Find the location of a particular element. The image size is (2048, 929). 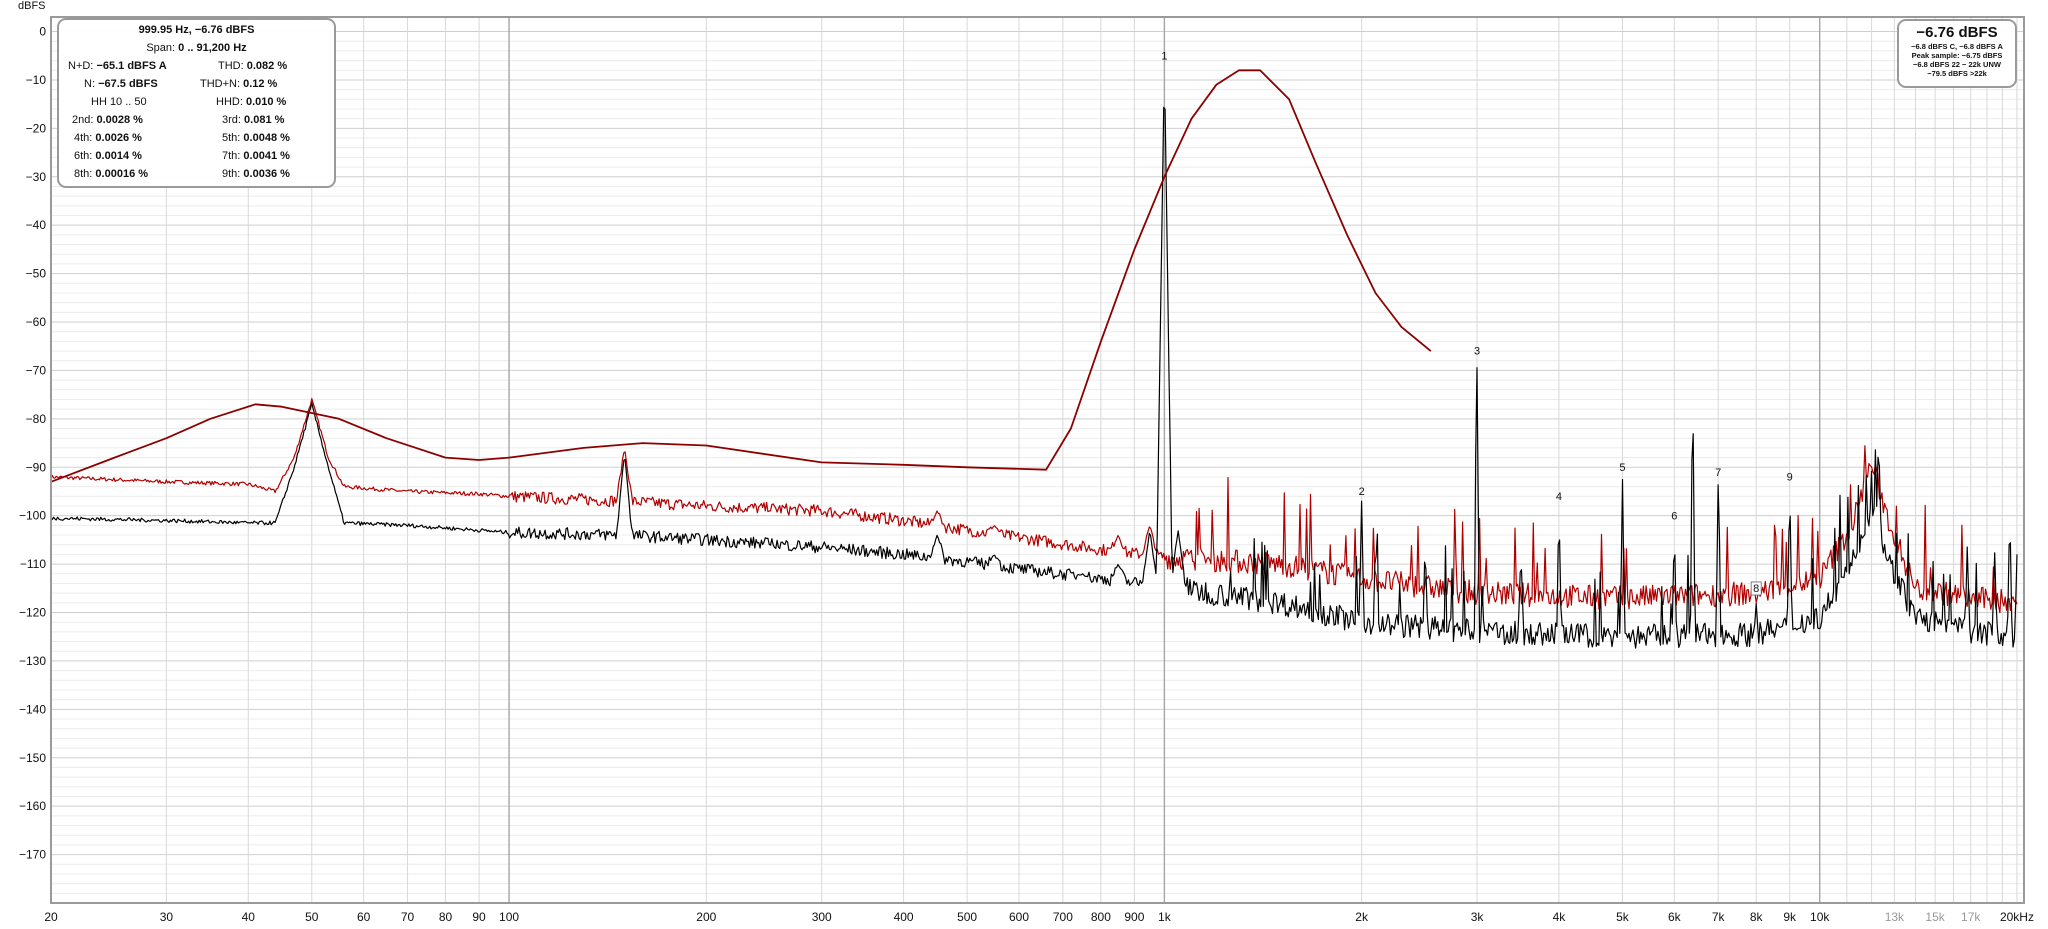

x-tick-label: 900 is located at coordinates (1134, 917).